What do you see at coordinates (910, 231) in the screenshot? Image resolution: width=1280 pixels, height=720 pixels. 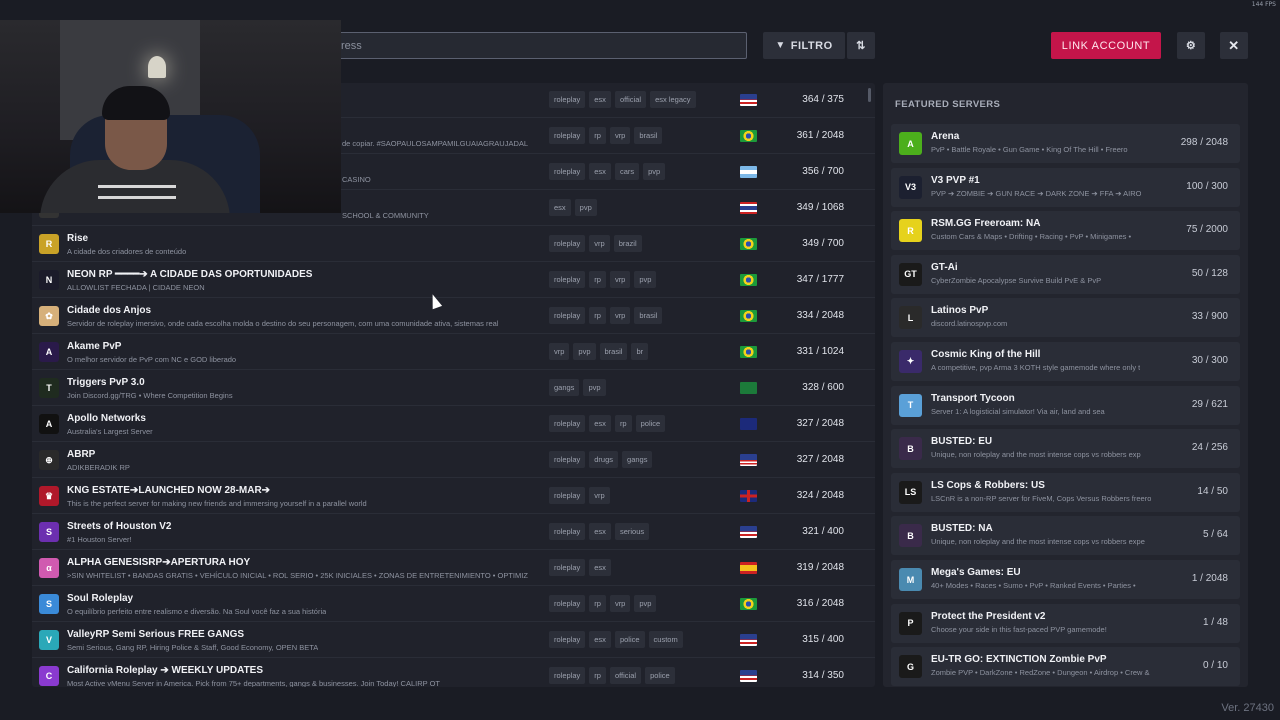 I see `featured-server-icon: R` at bounding box center [910, 231].